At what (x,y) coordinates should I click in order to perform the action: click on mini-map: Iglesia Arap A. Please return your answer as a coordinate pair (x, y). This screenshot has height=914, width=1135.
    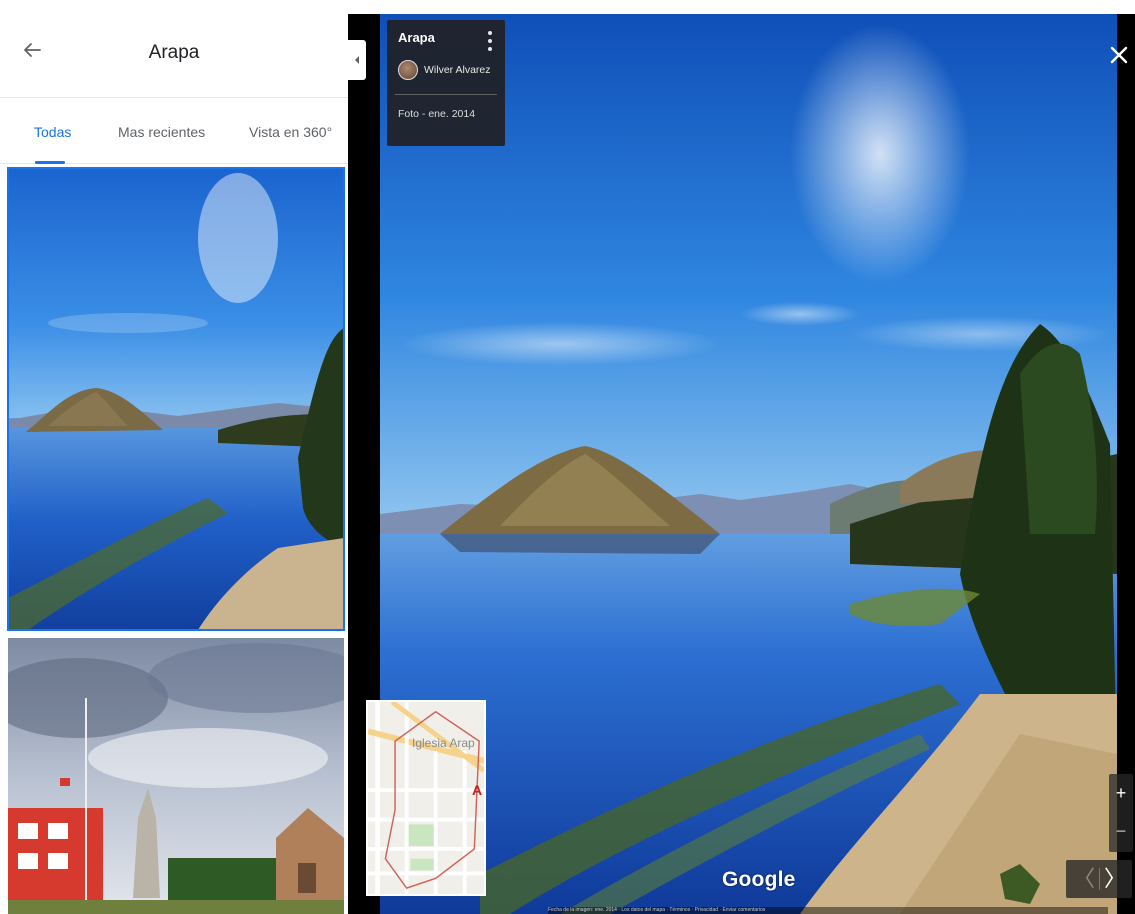
    Looking at the image, I should click on (426, 798).